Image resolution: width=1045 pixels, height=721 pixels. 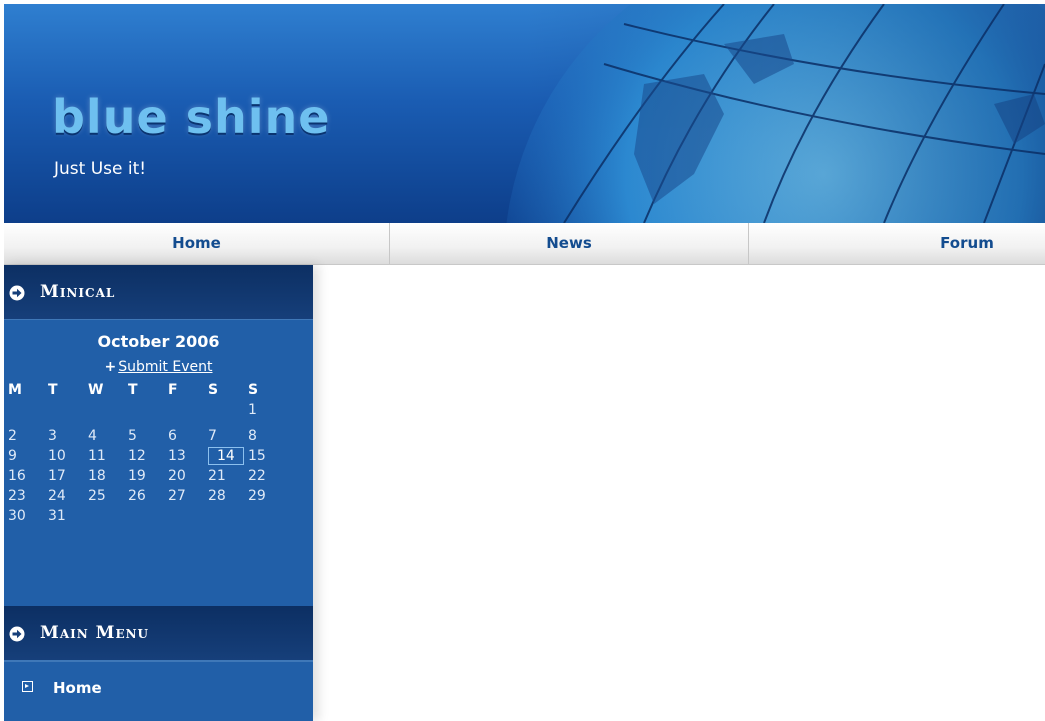 What do you see at coordinates (569, 243) in the screenshot?
I see `nav-item-news: News` at bounding box center [569, 243].